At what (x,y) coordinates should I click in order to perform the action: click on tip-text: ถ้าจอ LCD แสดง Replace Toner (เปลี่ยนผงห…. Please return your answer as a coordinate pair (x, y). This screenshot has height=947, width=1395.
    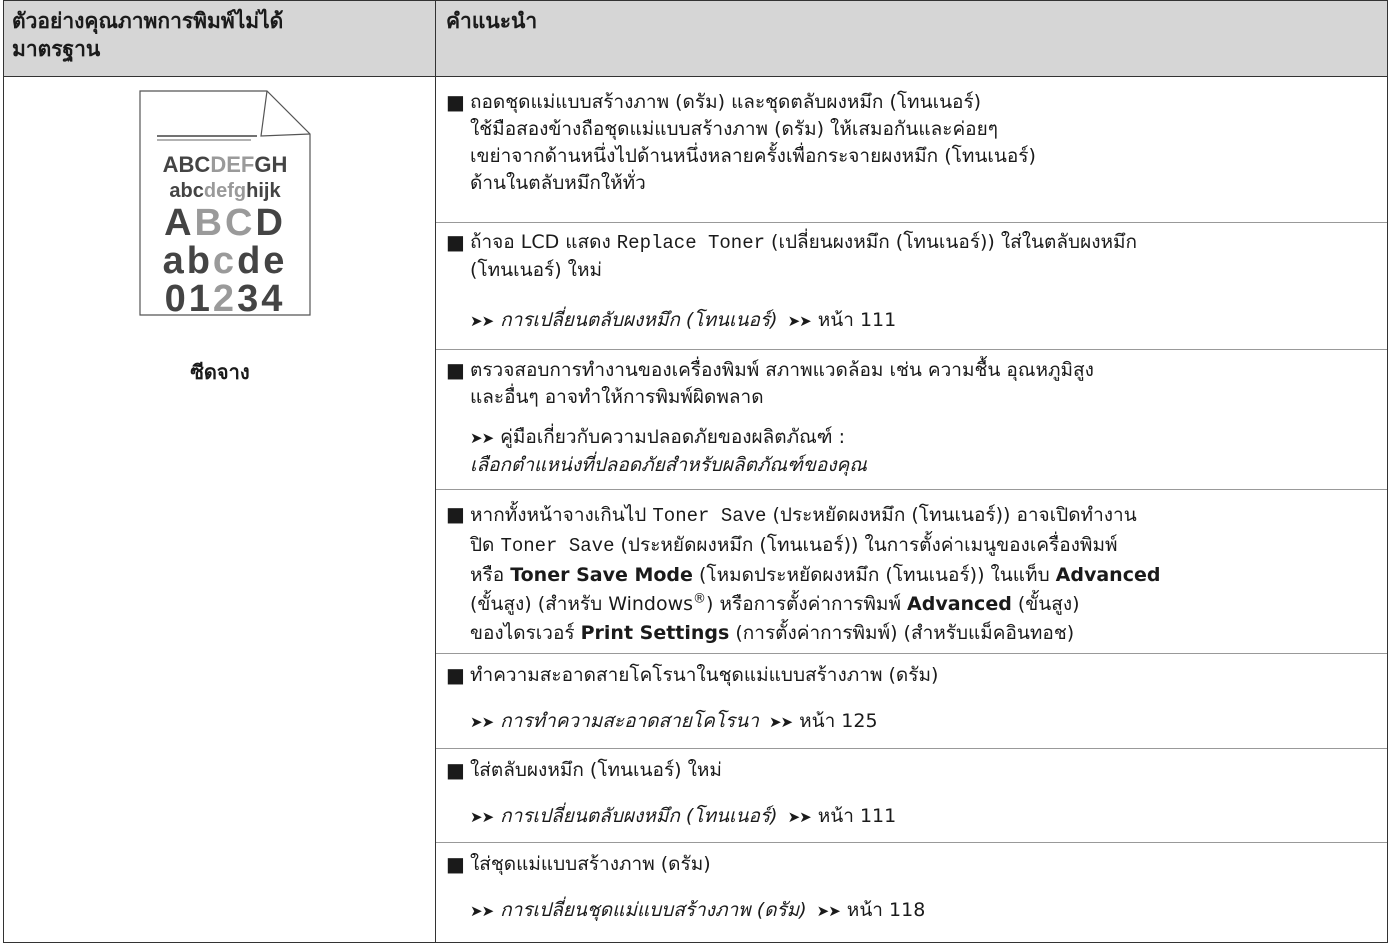
    Looking at the image, I should click on (924, 256).